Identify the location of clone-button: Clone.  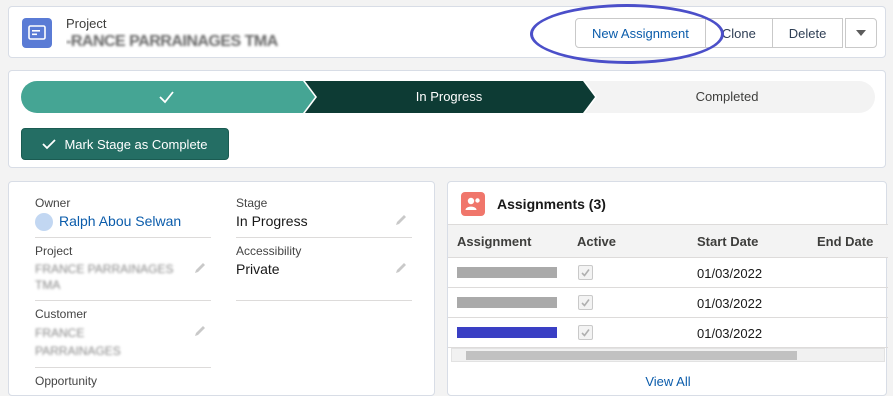
(738, 33).